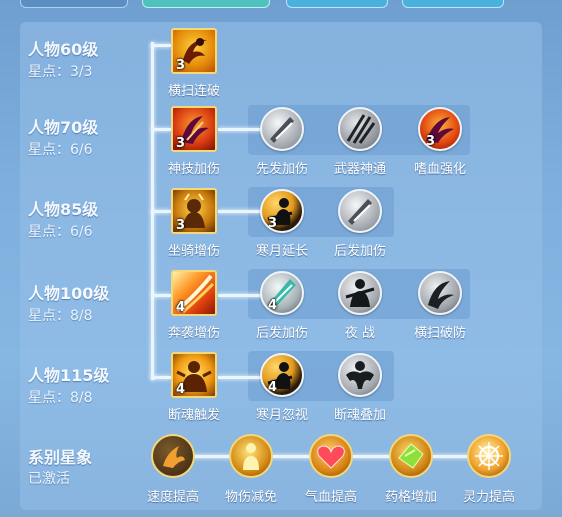  I want to click on series-item-name: 药格增加, so click(410, 497).